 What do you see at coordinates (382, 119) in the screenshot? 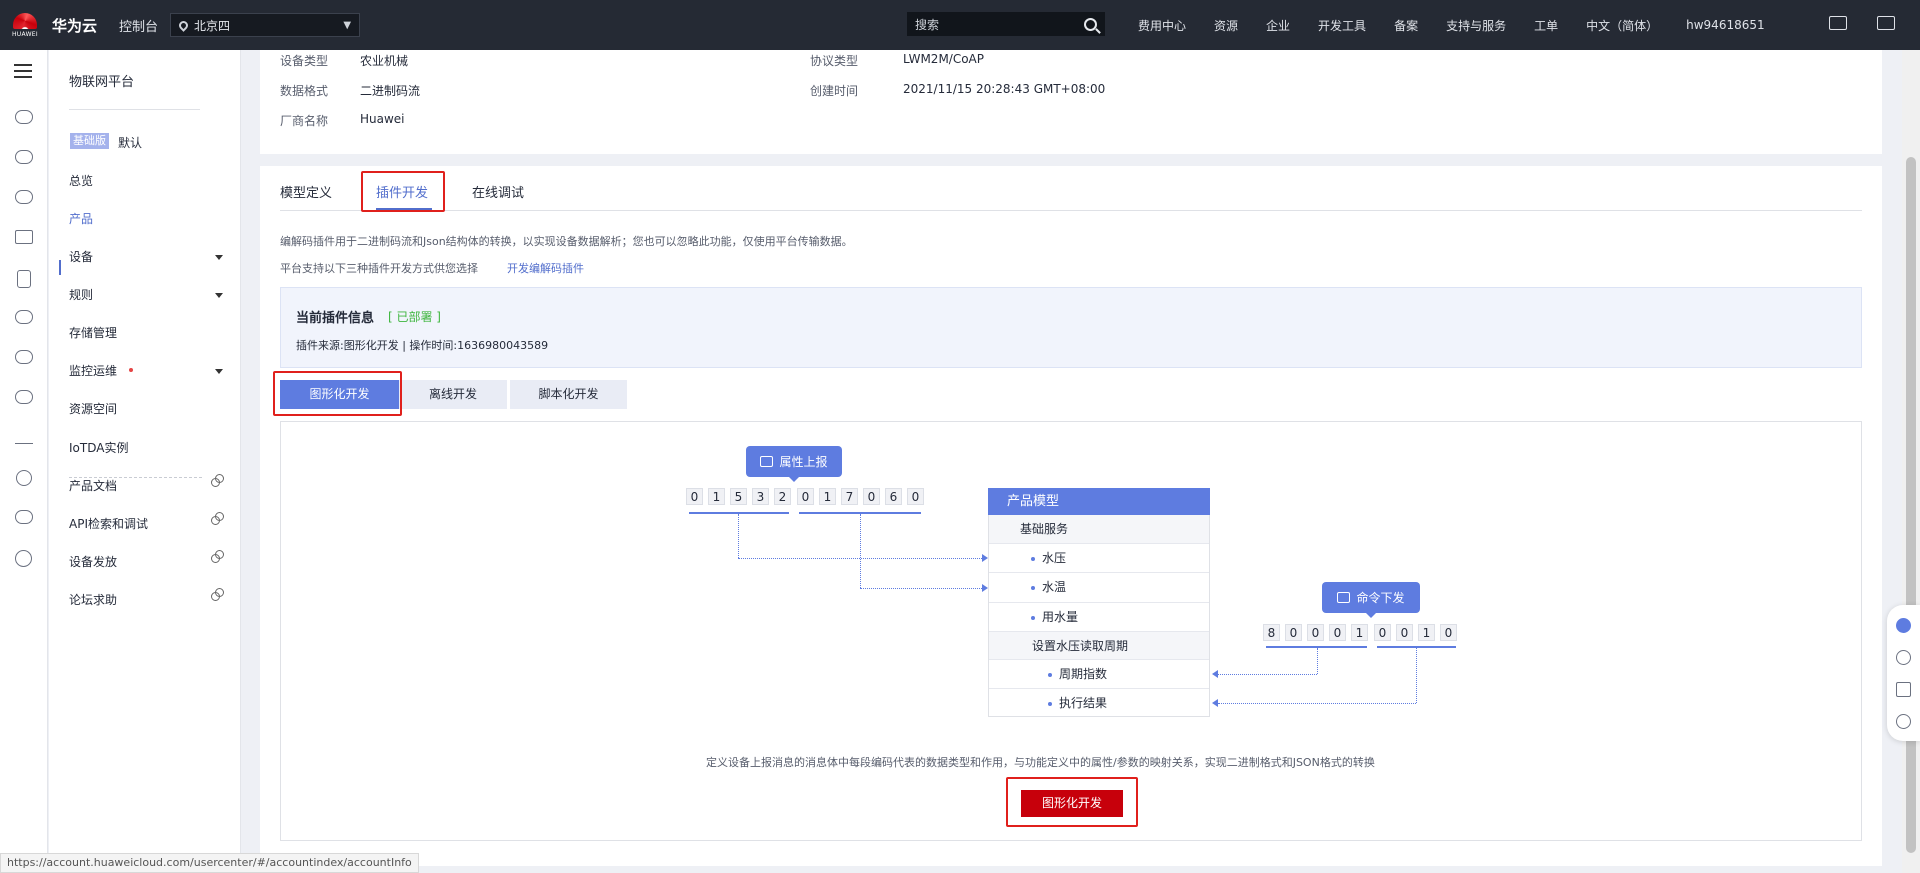
I see `value-manufacturer: Huawei` at bounding box center [382, 119].